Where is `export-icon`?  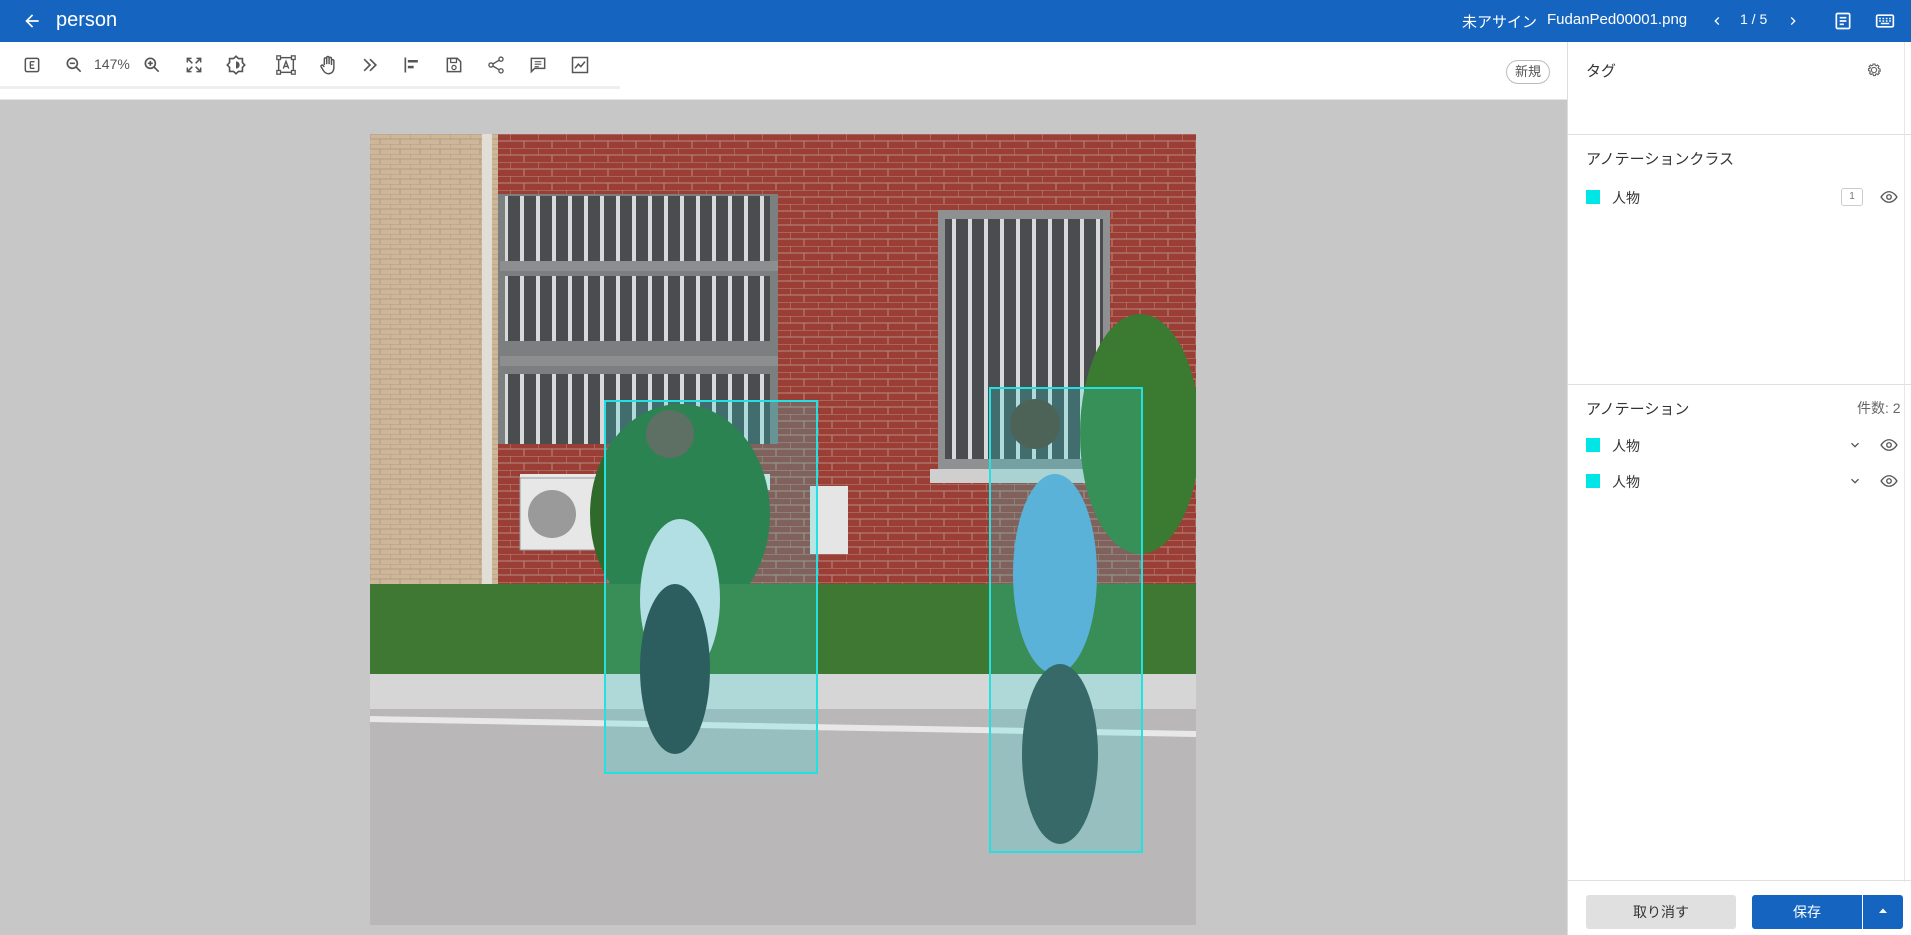 export-icon is located at coordinates (32, 65).